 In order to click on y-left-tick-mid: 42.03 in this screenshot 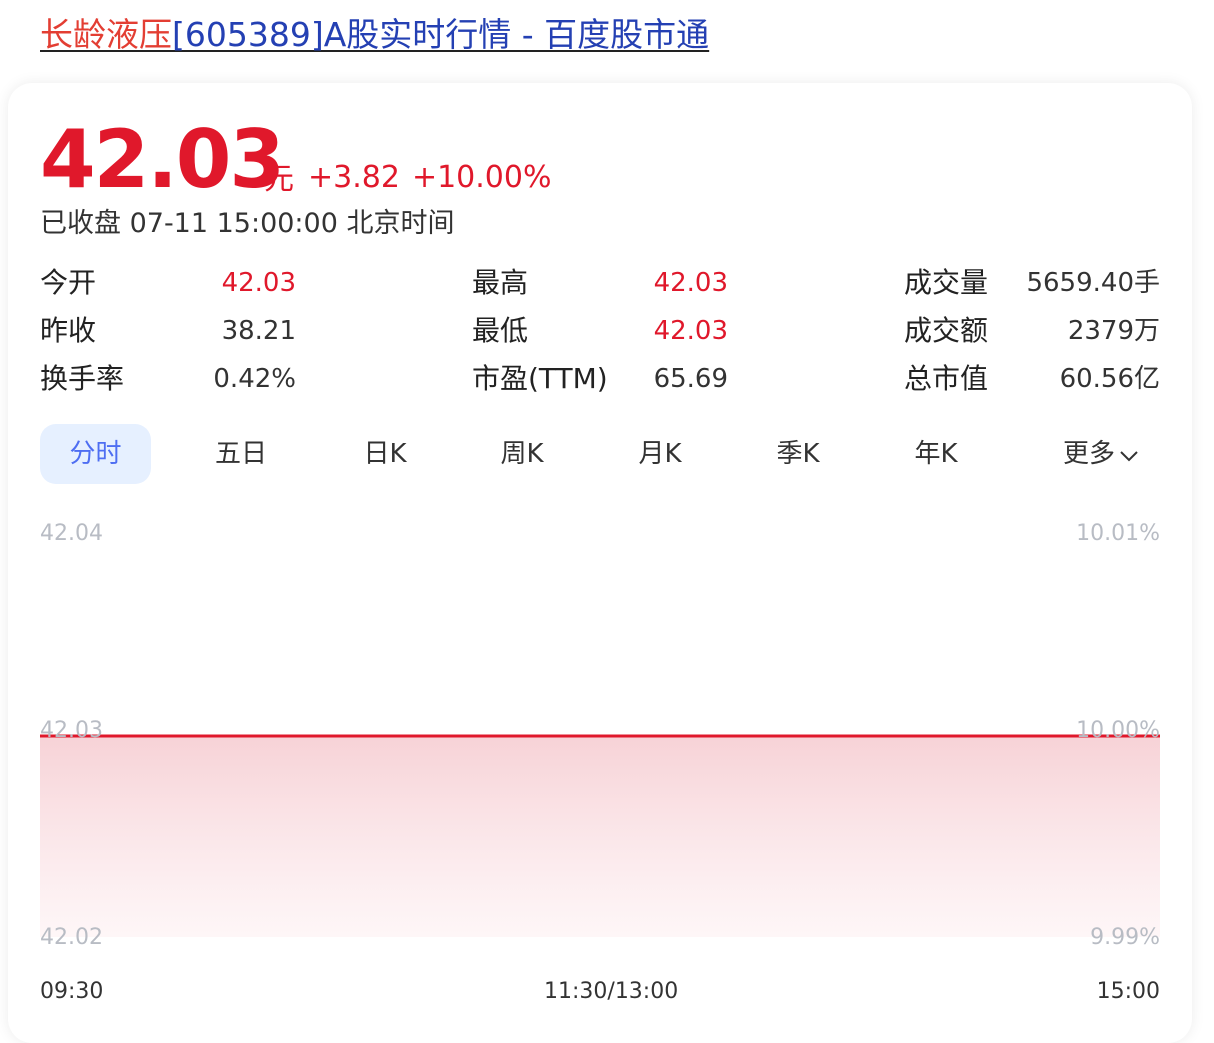, I will do `click(71, 730)`.